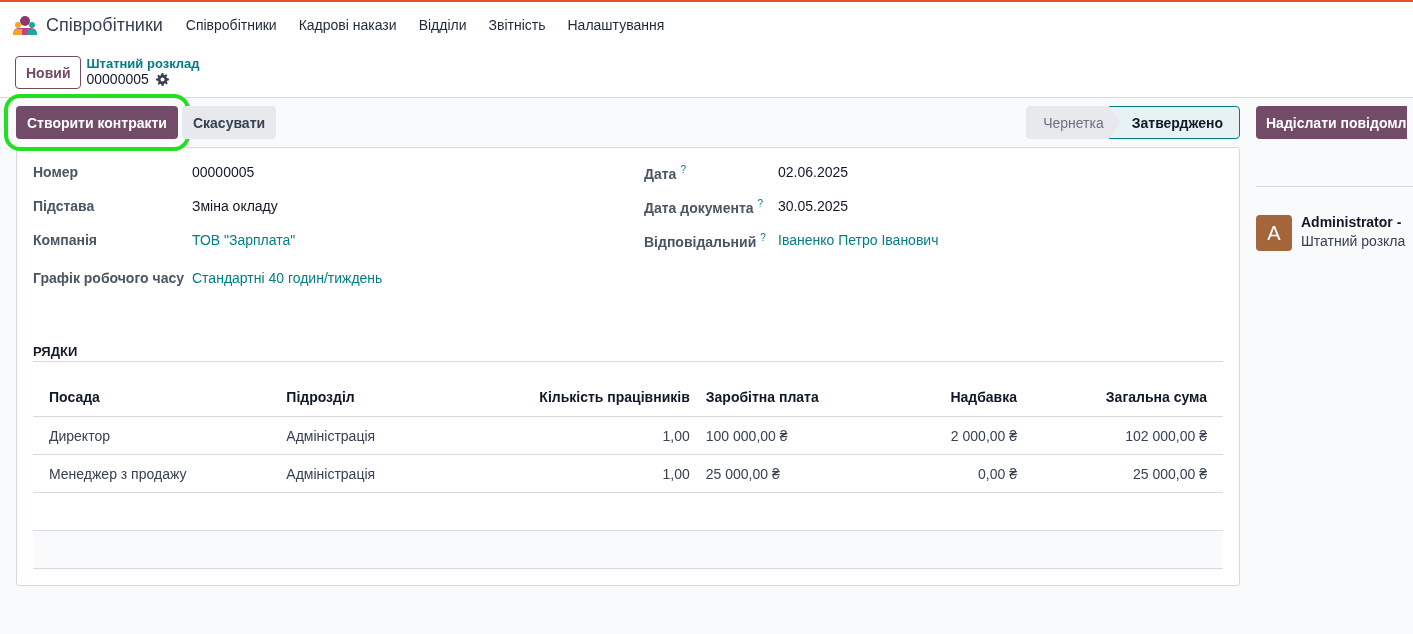 Image resolution: width=1413 pixels, height=634 pixels. Describe the element at coordinates (699, 207) in the screenshot. I see `field-label: Дата документа` at that location.